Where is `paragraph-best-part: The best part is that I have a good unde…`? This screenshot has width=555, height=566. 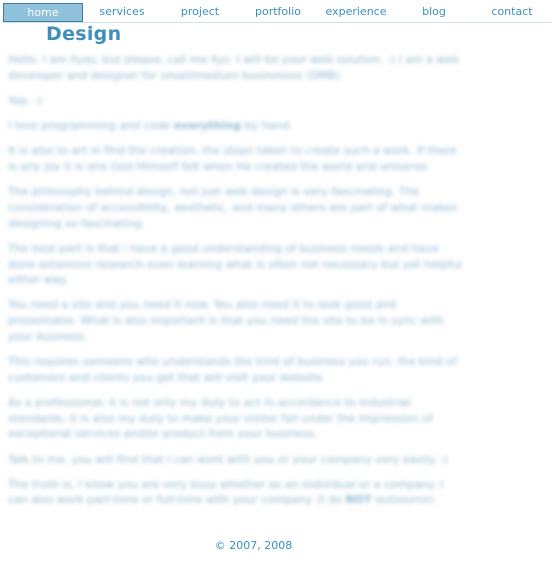 paragraph-best-part: The best part is that I have a good unde… is located at coordinates (235, 264).